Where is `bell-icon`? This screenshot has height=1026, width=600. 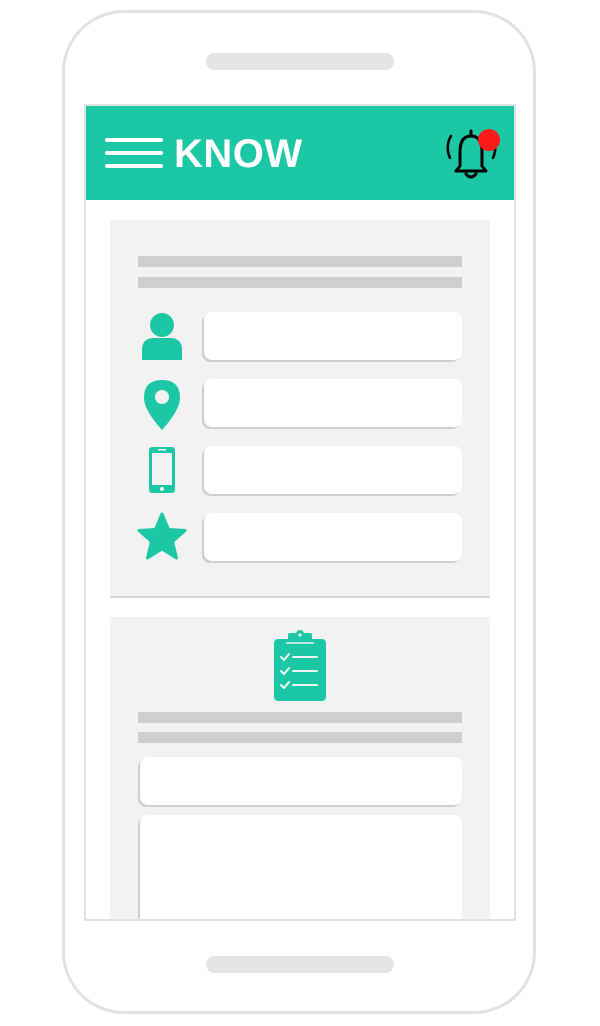
bell-icon is located at coordinates (473, 154).